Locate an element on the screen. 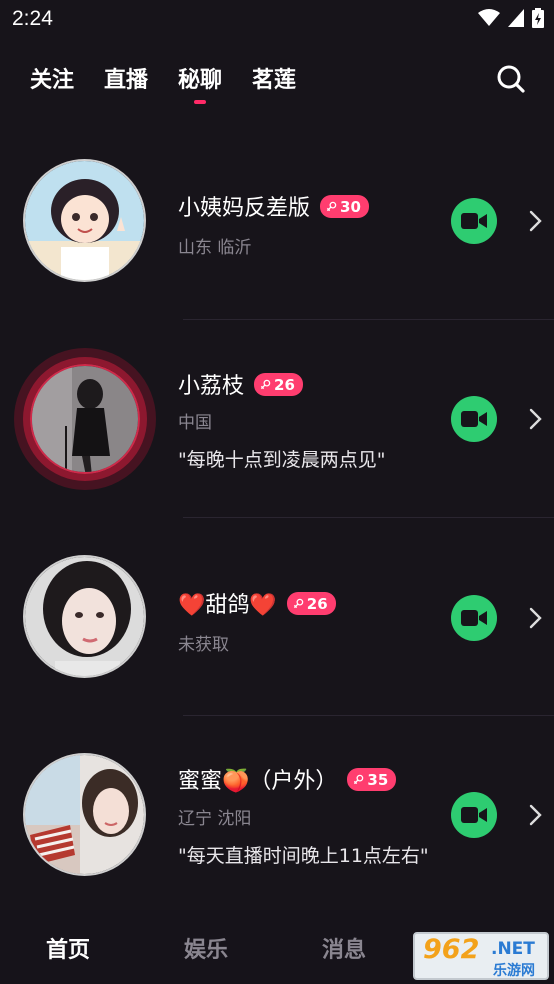 This screenshot has width=554, height=984. wifi-icon is located at coordinates (489, 17).